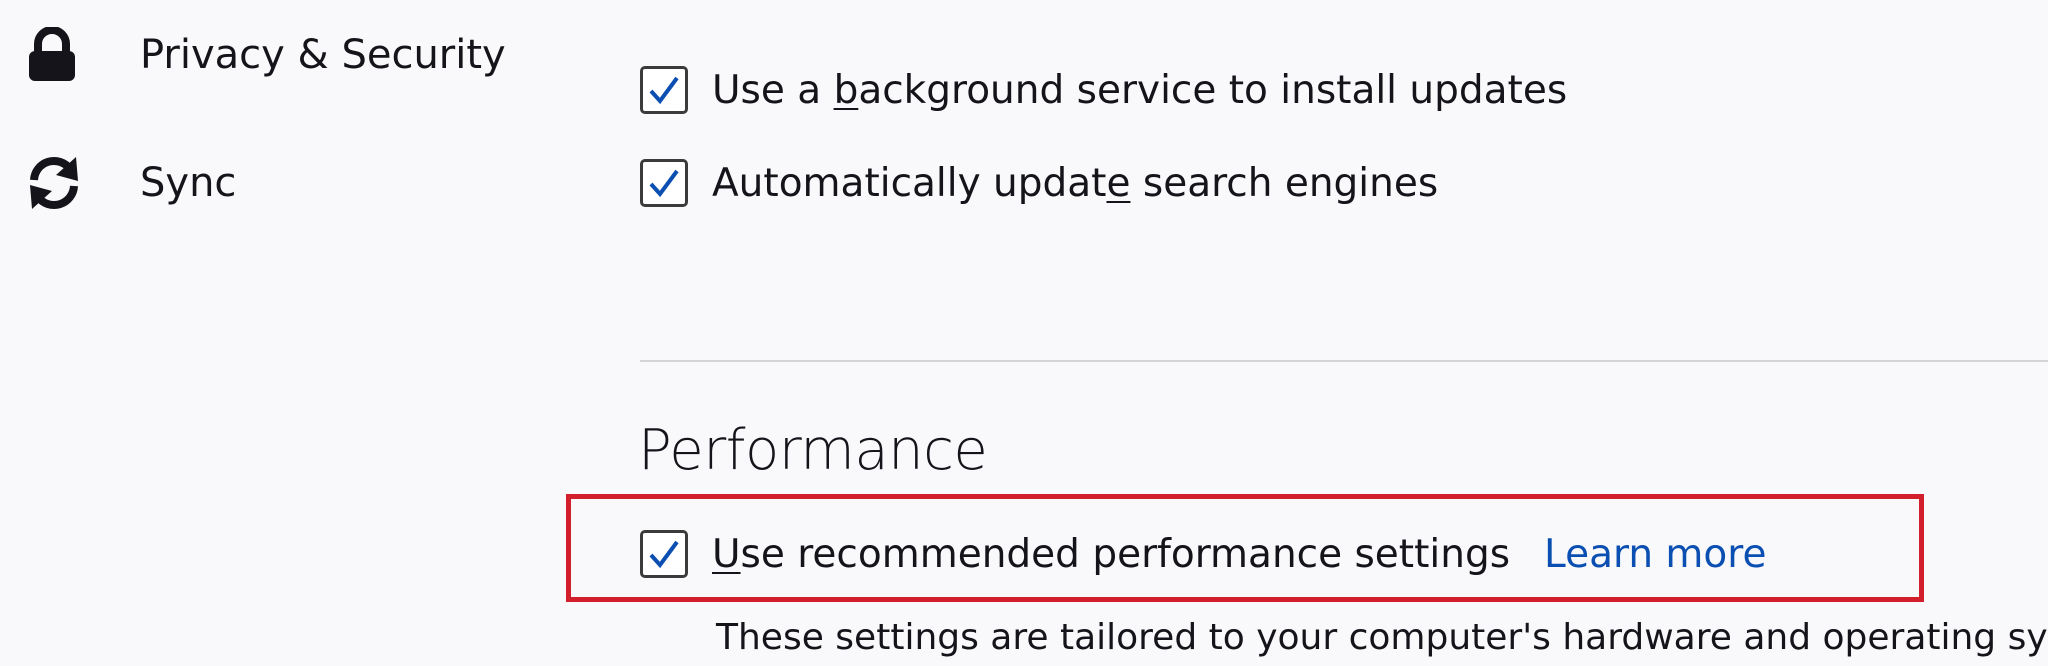  I want to click on sidebar-item-privacy-security: Privacy & Security, so click(265, 55).